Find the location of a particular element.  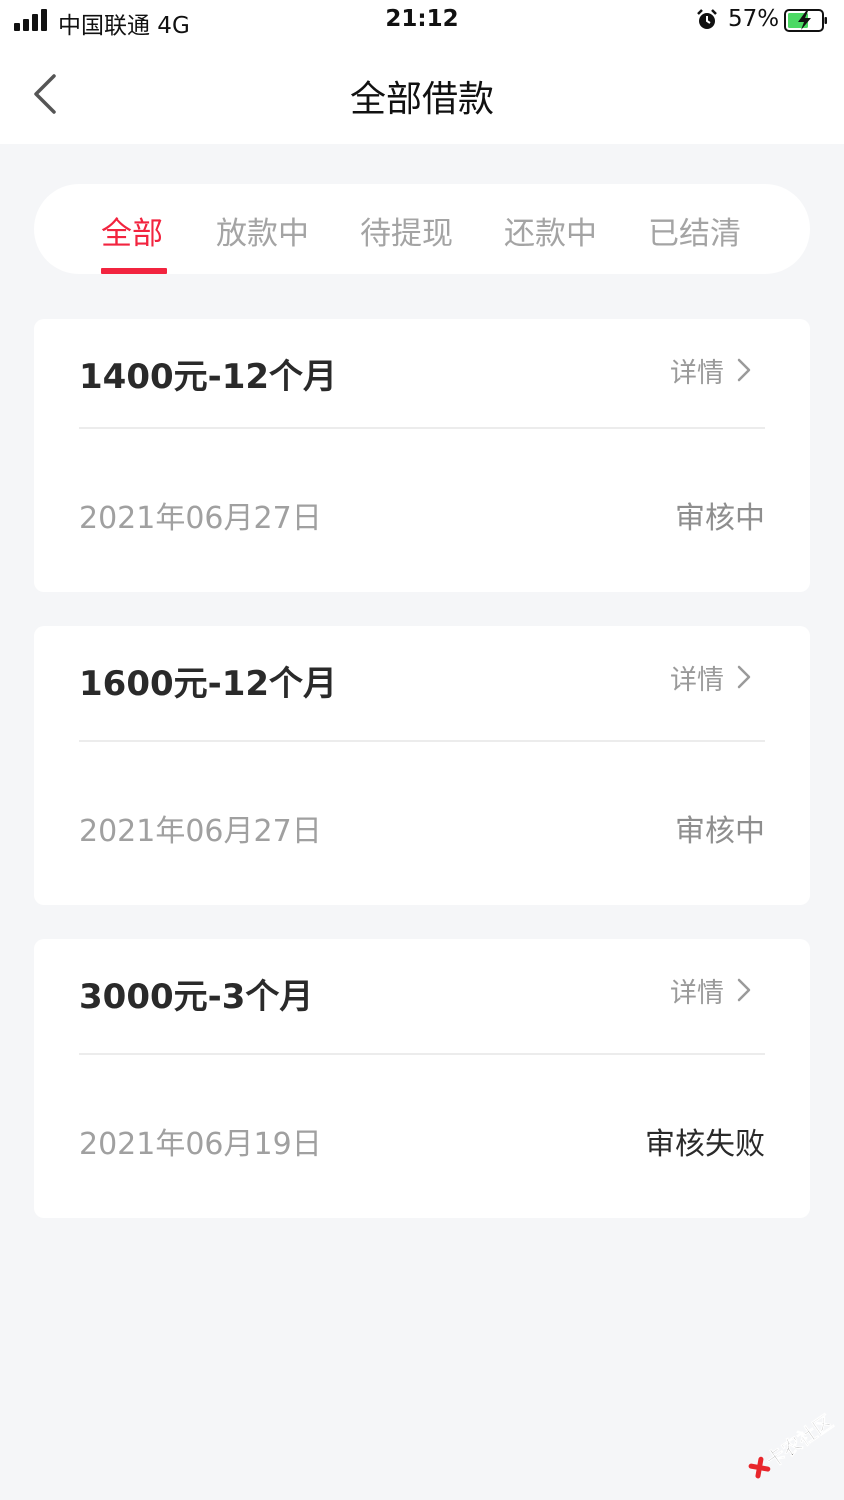

loan-title: 3000元-3个月 is located at coordinates (196, 997).